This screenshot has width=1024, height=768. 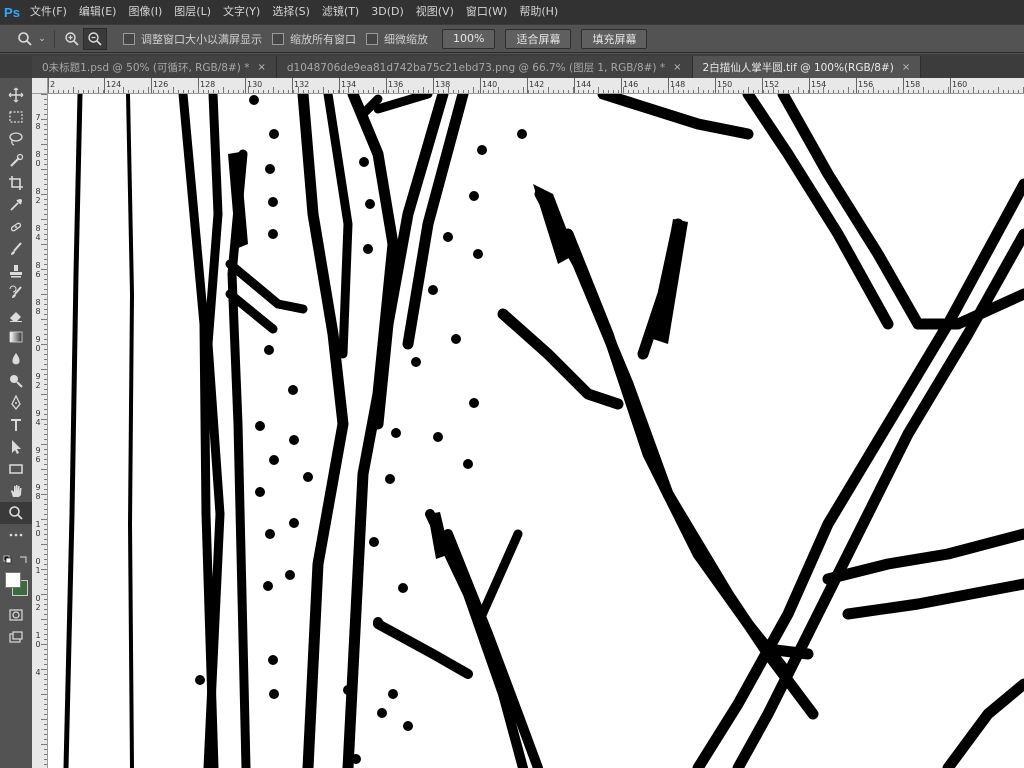 I want to click on menu-item: 窗口(W), so click(x=486, y=12).